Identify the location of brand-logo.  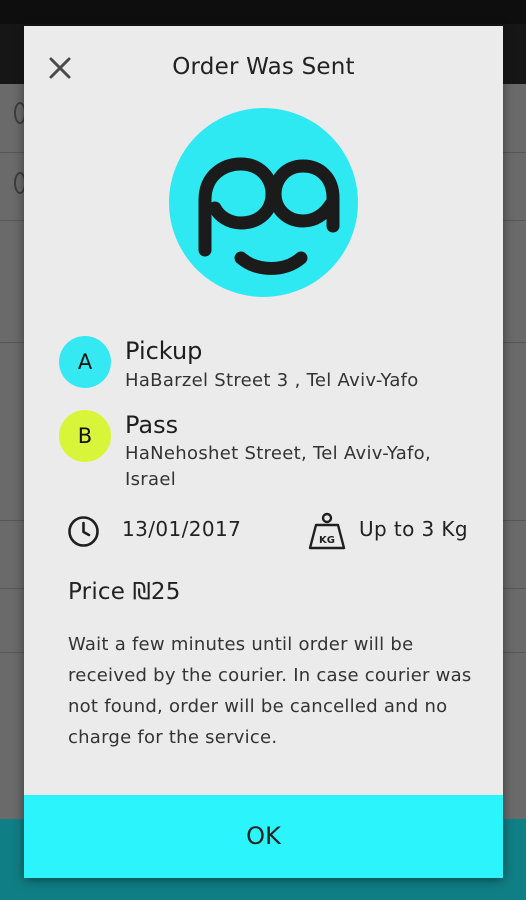
(263, 202).